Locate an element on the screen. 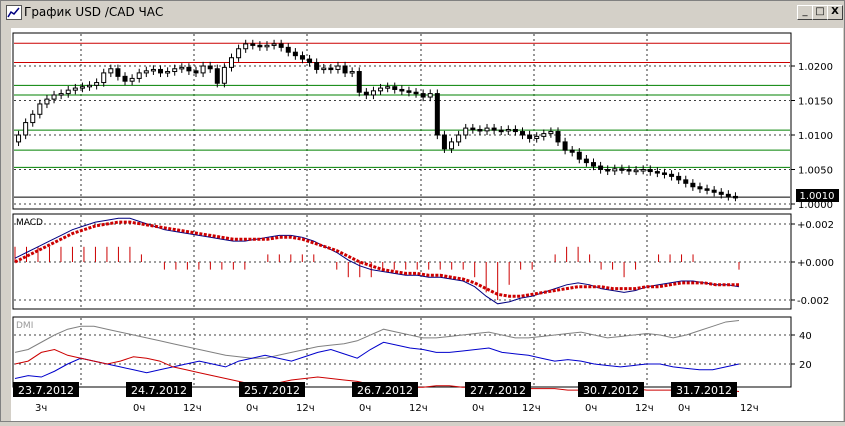  date-label: 27.7.2012 is located at coordinates (498, 390).